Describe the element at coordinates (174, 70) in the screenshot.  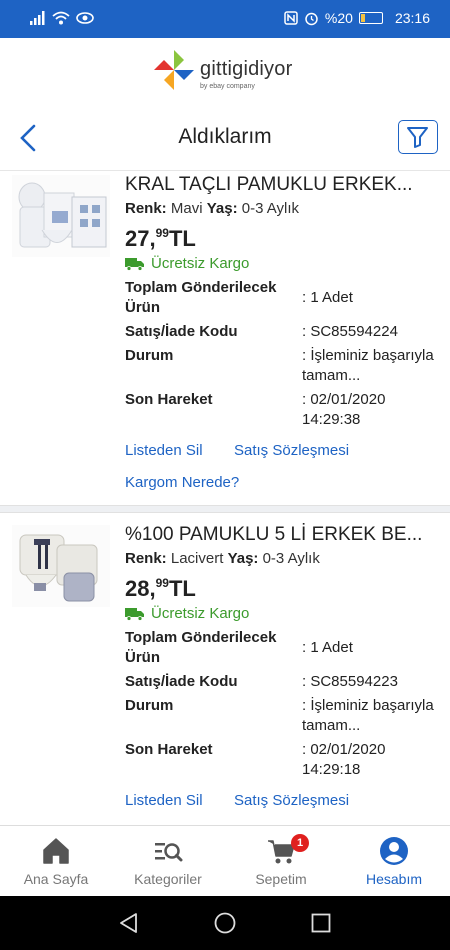
I see `pinwheel-logo-icon` at that location.